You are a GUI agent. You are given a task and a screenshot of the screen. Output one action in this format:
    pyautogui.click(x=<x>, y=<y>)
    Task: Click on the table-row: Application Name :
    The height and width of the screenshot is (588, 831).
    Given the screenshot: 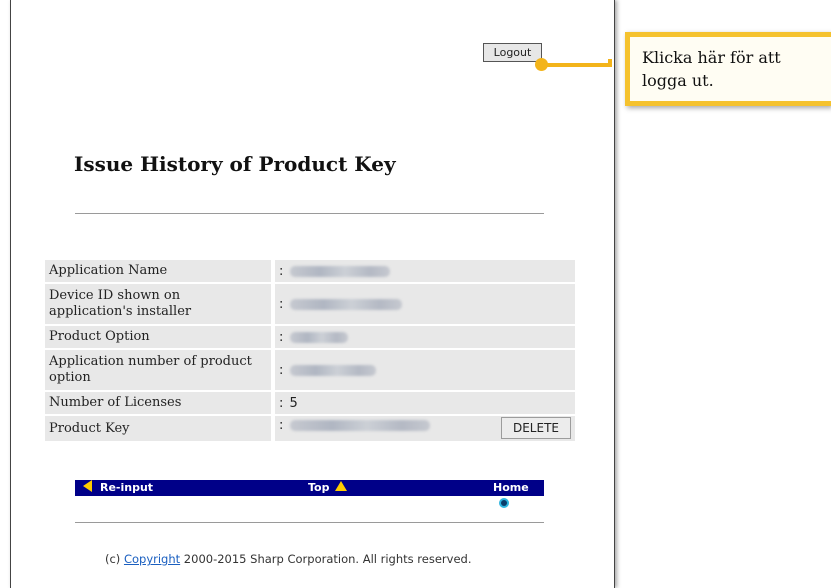 What is the action you would take?
    pyautogui.click(x=310, y=271)
    